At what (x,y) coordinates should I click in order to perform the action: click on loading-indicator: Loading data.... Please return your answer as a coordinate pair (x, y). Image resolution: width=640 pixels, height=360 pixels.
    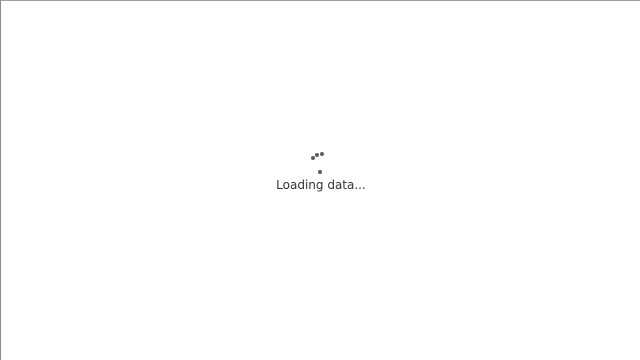
    Looking at the image, I should click on (320, 173).